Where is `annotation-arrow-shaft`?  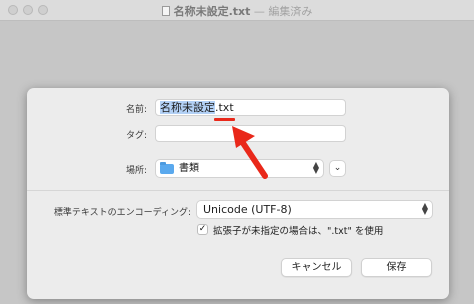 annotation-arrow-shaft is located at coordinates (253, 158).